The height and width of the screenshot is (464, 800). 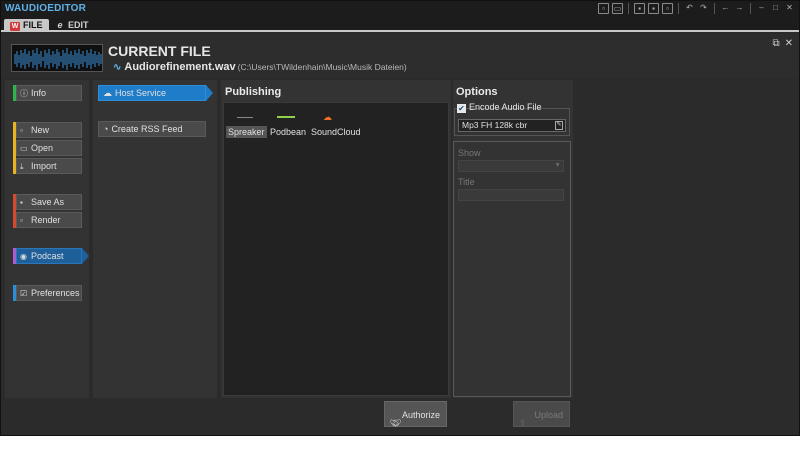 What do you see at coordinates (511, 166) in the screenshot?
I see `show-dropdown: ▼` at bounding box center [511, 166].